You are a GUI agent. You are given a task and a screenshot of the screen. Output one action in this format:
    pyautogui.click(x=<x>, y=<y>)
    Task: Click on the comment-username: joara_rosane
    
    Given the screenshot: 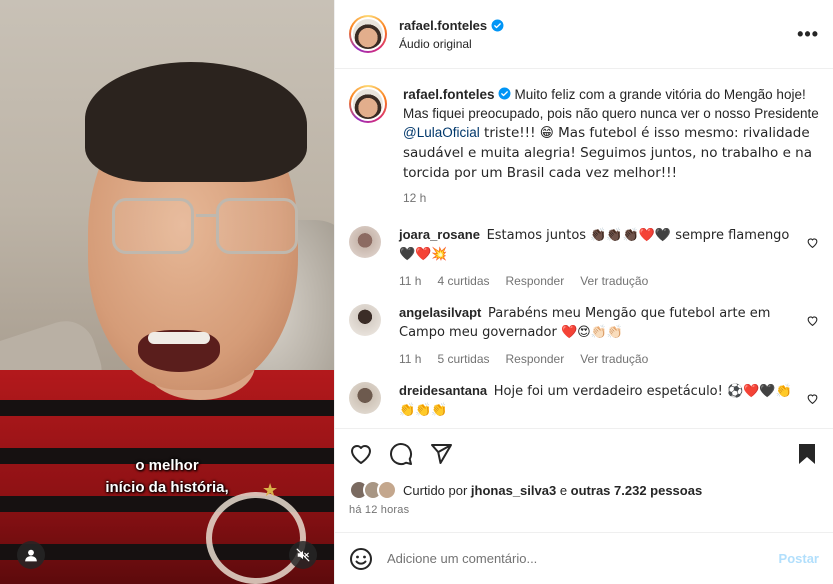 What is the action you would take?
    pyautogui.click(x=439, y=234)
    